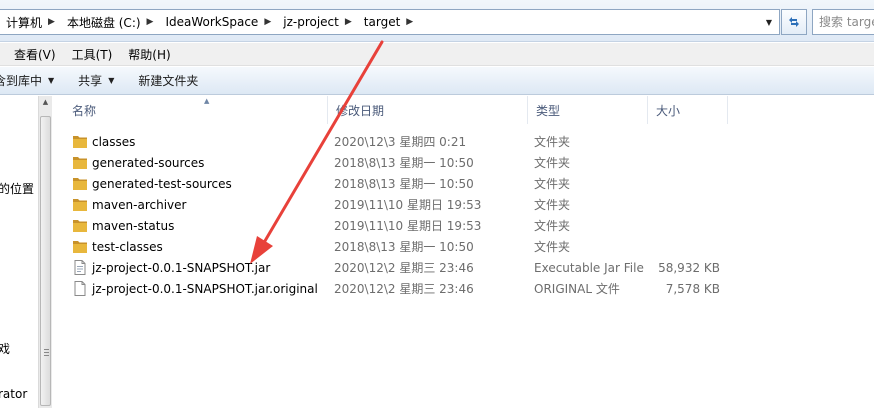 This screenshot has width=874, height=408. What do you see at coordinates (181, 267) in the screenshot?
I see `file-name: jz-project-0.0.1-SNAPSHOT.jar` at bounding box center [181, 267].